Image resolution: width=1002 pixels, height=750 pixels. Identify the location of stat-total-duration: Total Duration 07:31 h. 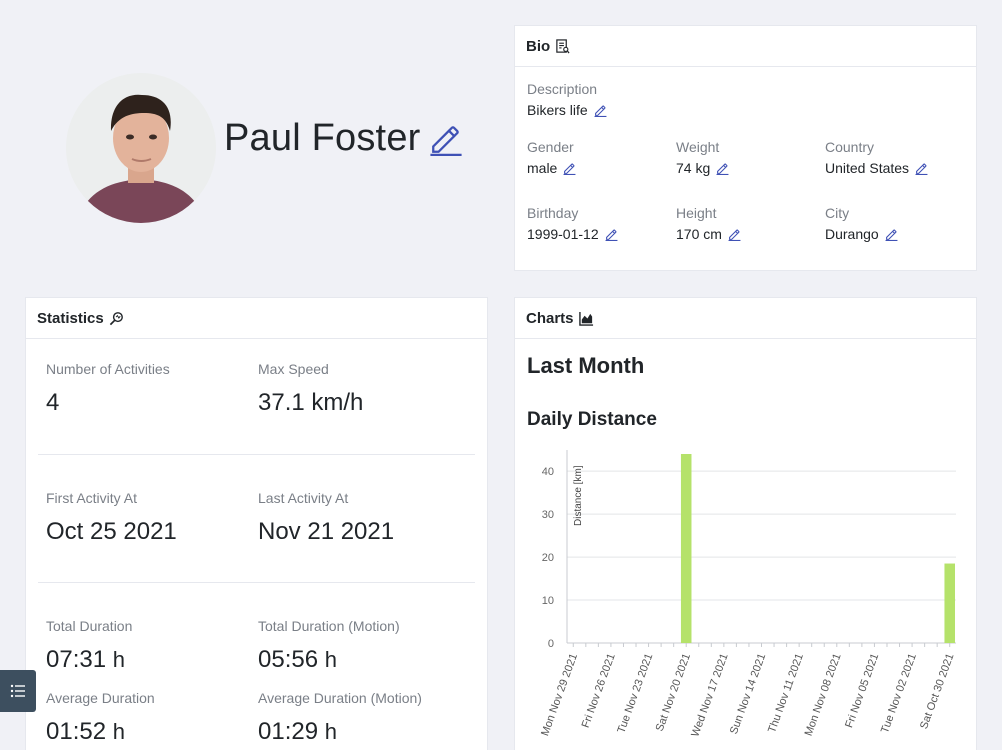
(89, 646).